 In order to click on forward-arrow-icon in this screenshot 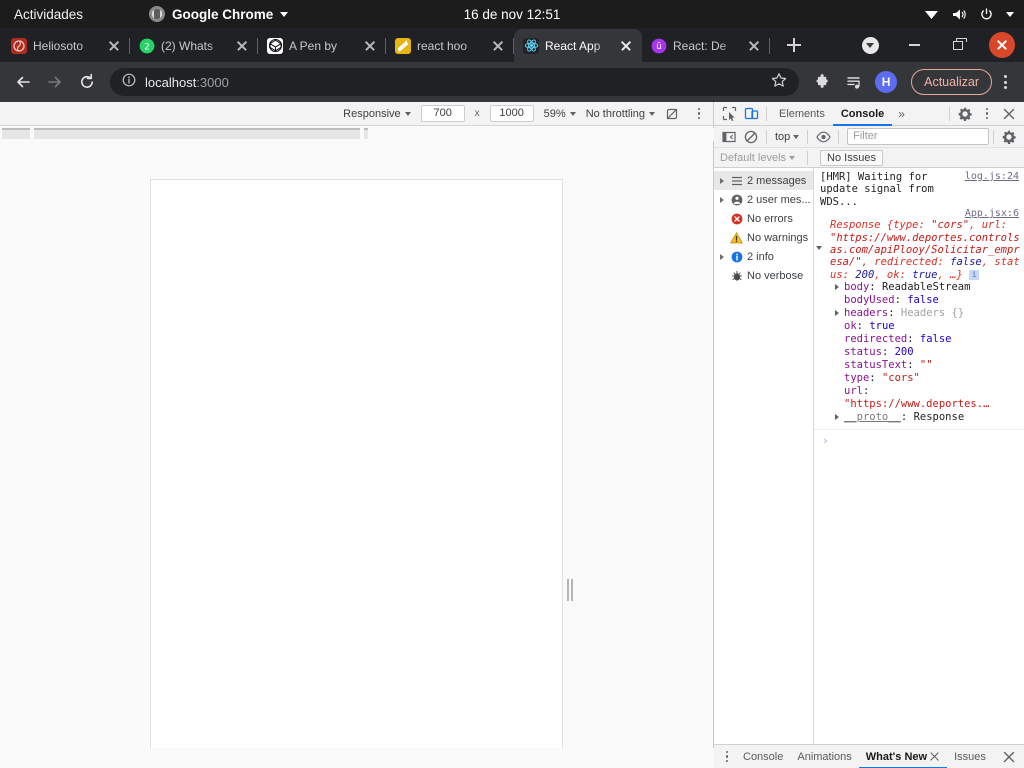, I will do `click(55, 82)`.